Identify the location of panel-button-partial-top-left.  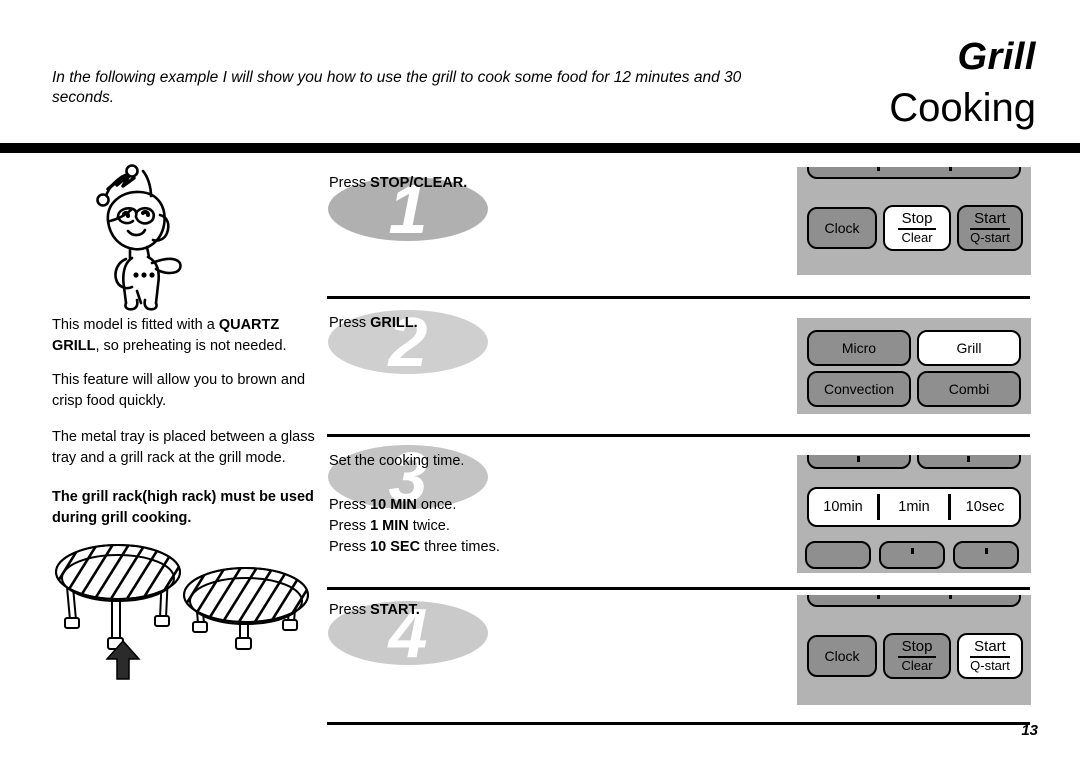
(859, 462).